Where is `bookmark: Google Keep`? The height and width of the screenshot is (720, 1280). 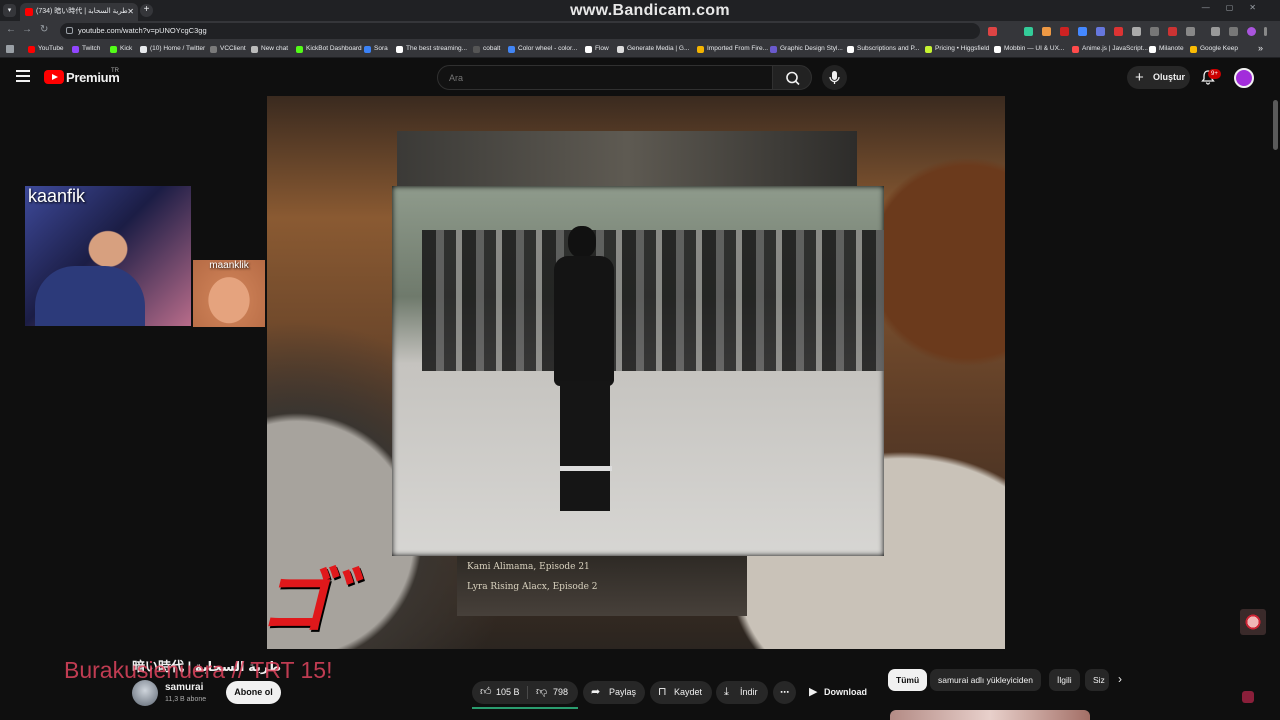 bookmark: Google Keep is located at coordinates (1214, 49).